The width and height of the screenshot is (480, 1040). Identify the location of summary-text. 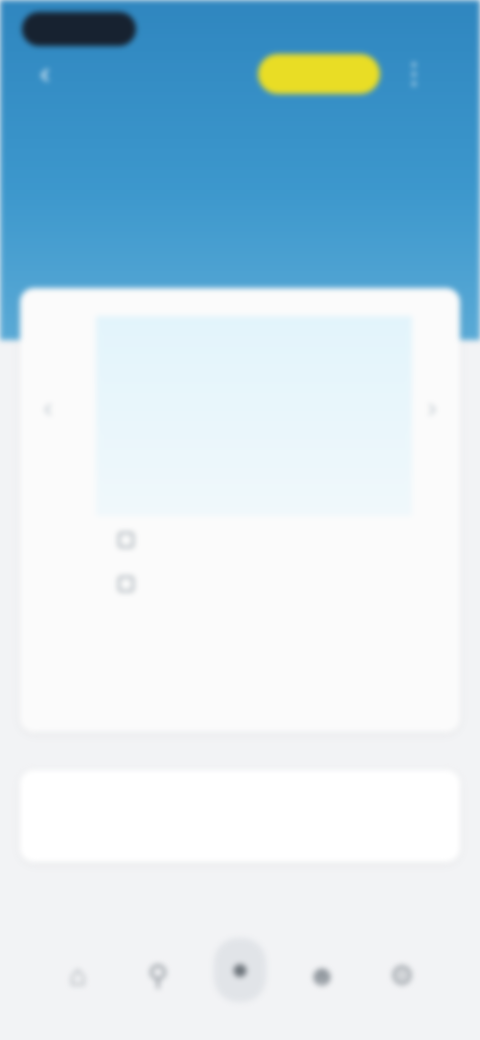
(263, 653).